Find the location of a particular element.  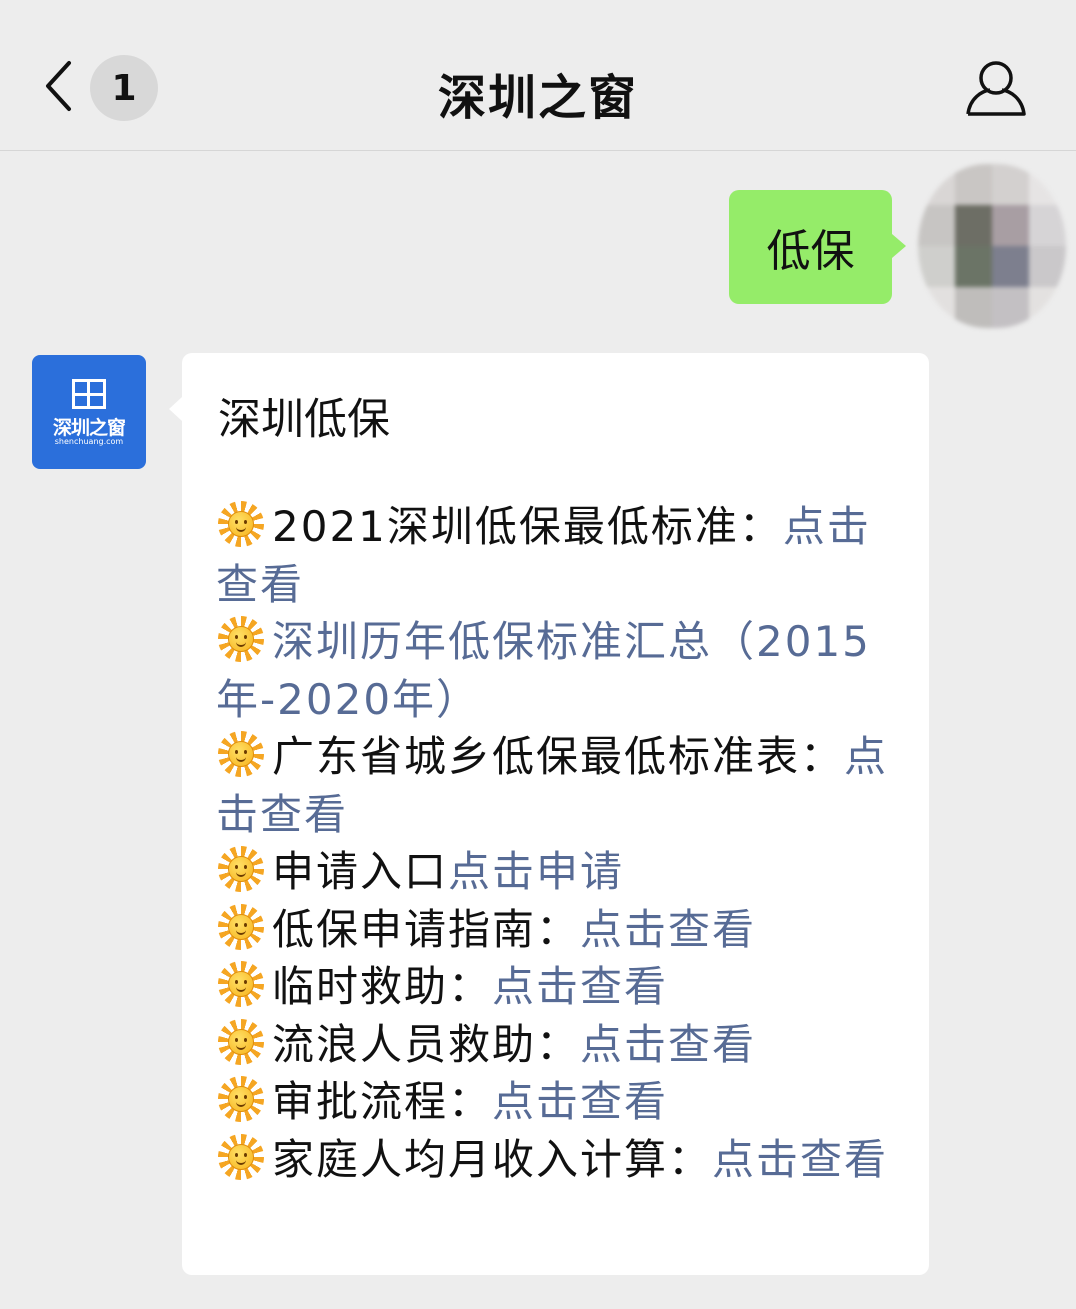

item-text: 流浪人员救助： is located at coordinates (426, 1044).